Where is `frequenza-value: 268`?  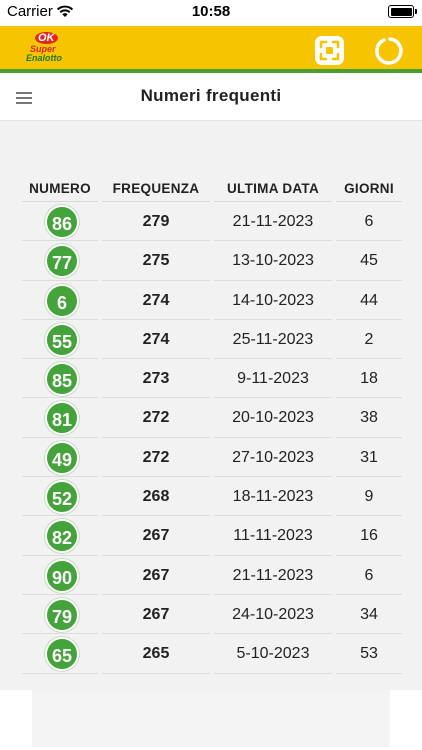 frequenza-value: 268 is located at coordinates (156, 497).